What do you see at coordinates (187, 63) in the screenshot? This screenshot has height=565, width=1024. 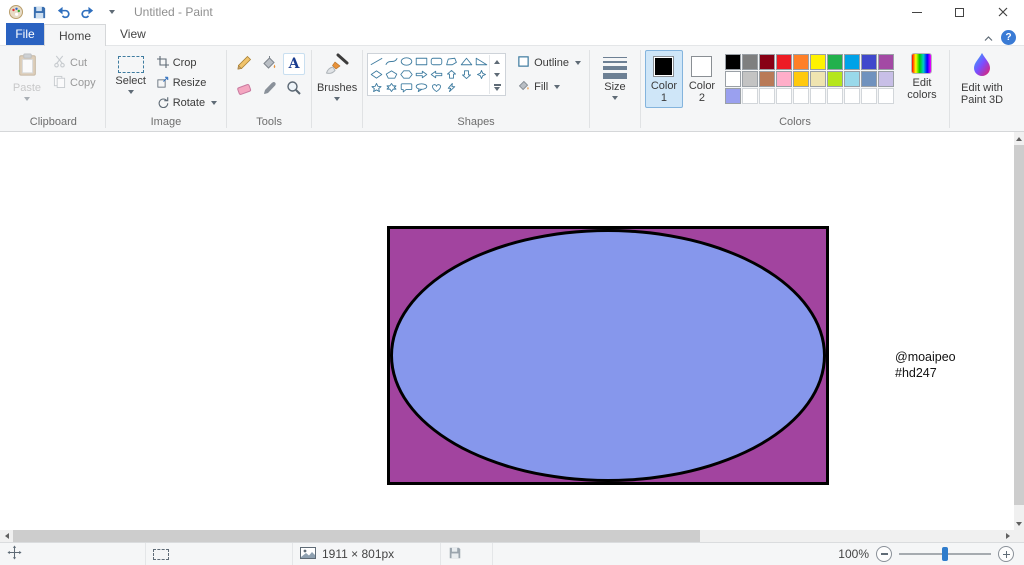 I see `crop-button: Crop` at bounding box center [187, 63].